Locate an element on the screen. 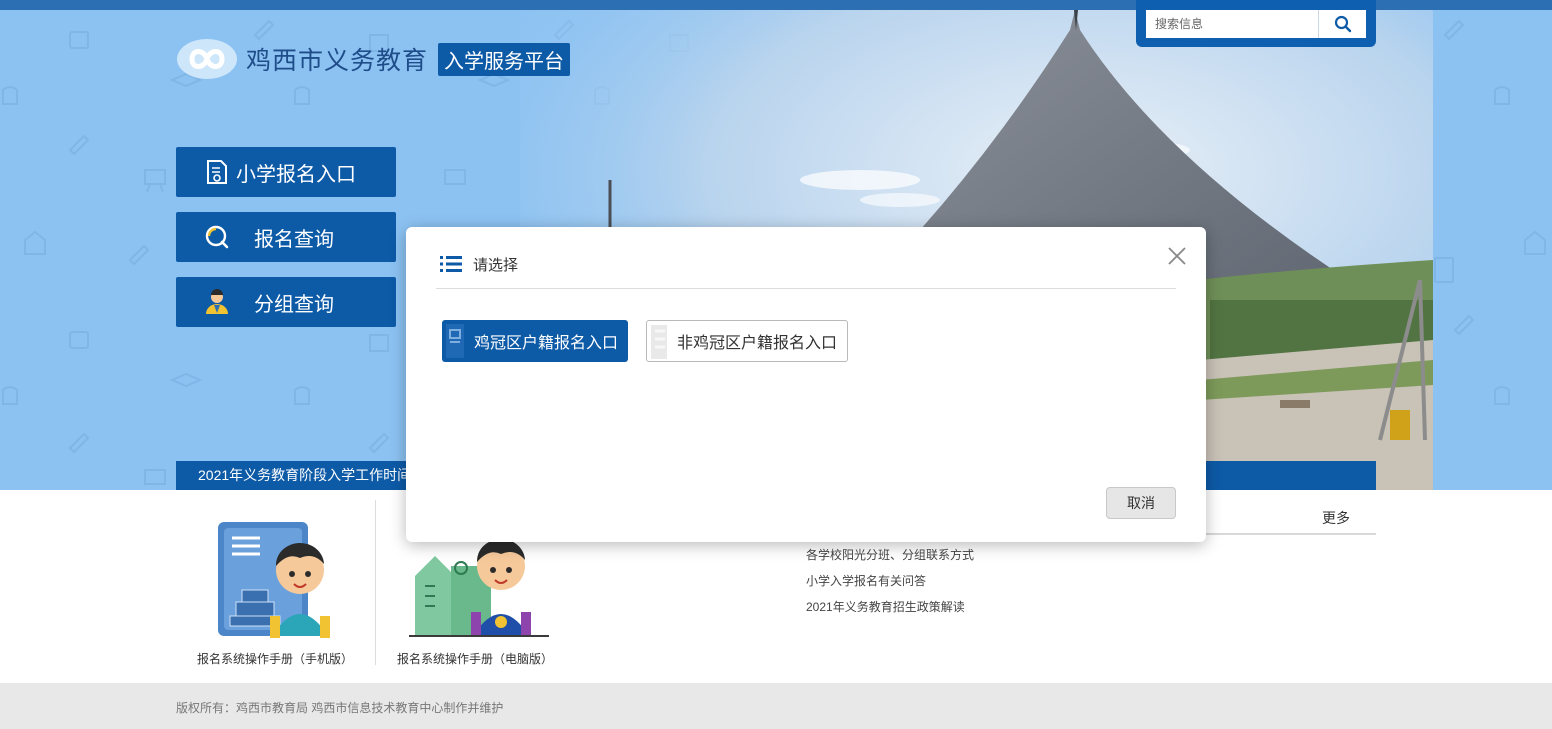 The height and width of the screenshot is (729, 1552). news-item: 各学校阳光分班、分组联系方式 is located at coordinates (890, 554).